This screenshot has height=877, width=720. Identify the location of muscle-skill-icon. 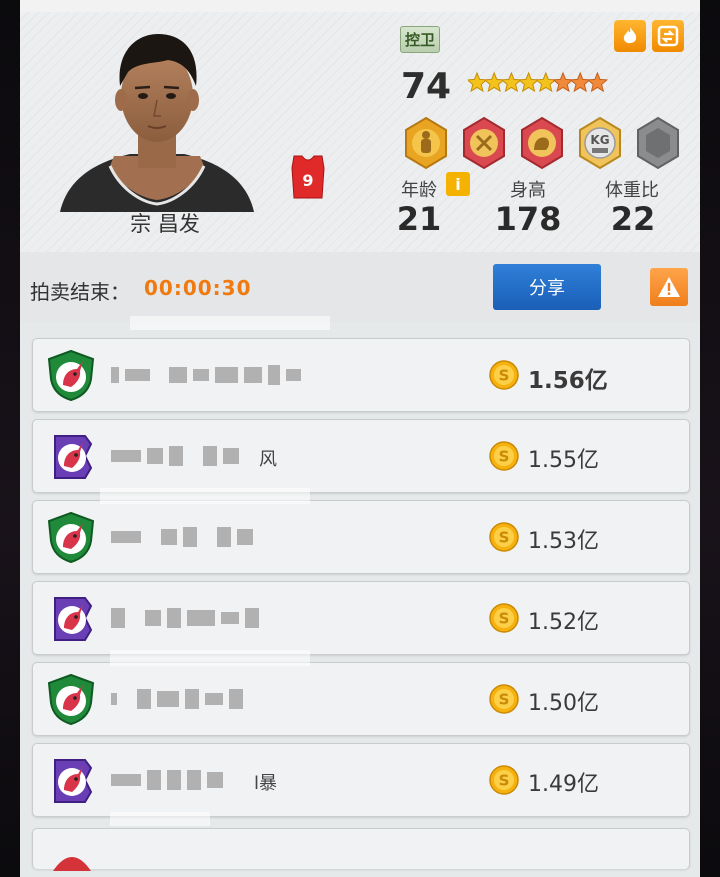
(542, 143).